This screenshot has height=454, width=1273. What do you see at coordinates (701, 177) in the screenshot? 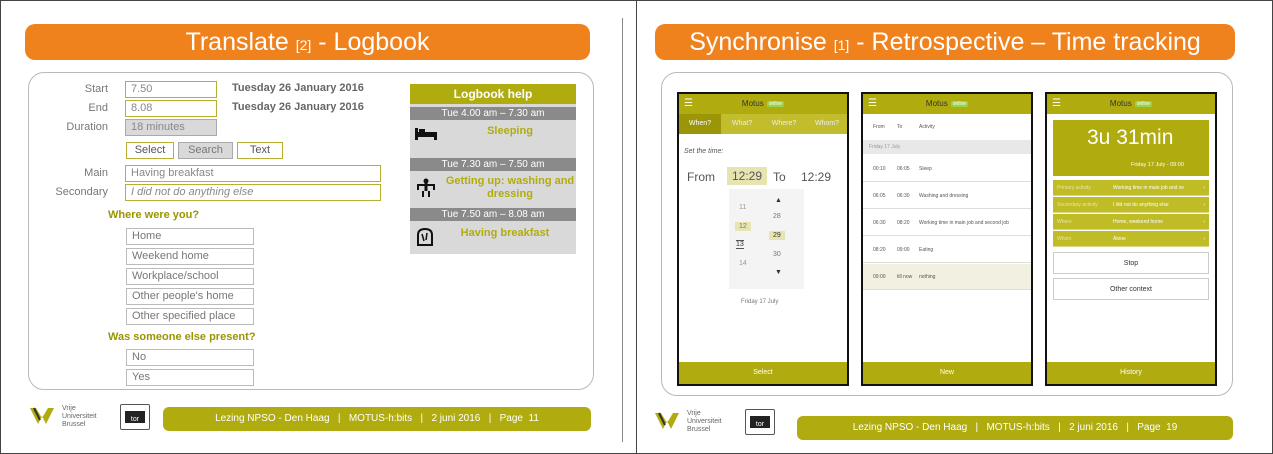
I see `from-label: From` at bounding box center [701, 177].